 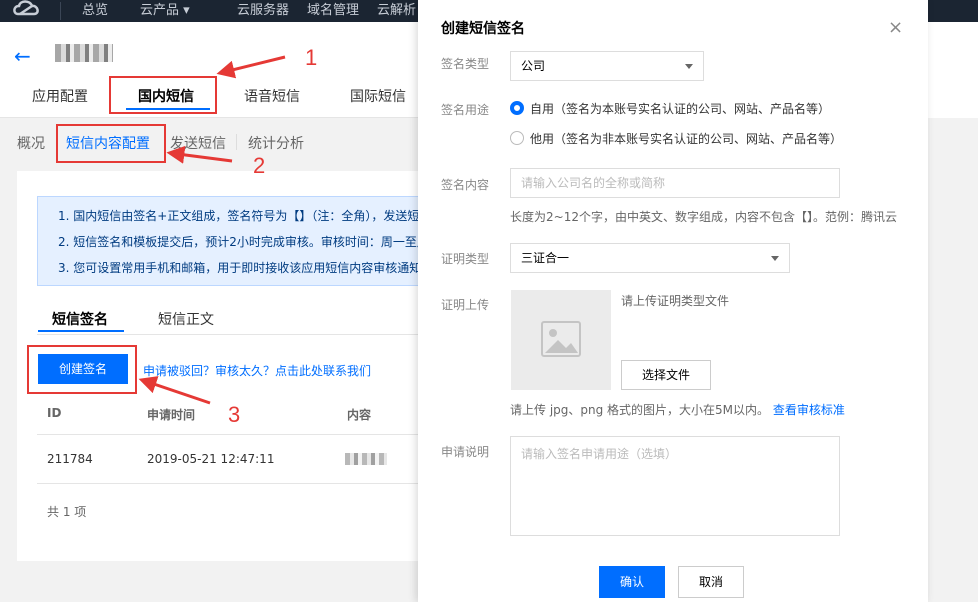 I want to click on upload-preview-box, so click(x=561, y=340).